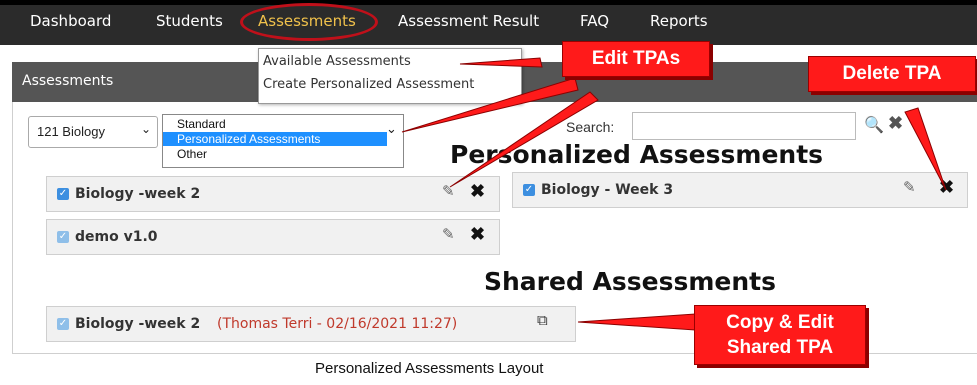 This screenshot has width=977, height=385. I want to click on arrow-copy, so click(636, 322).